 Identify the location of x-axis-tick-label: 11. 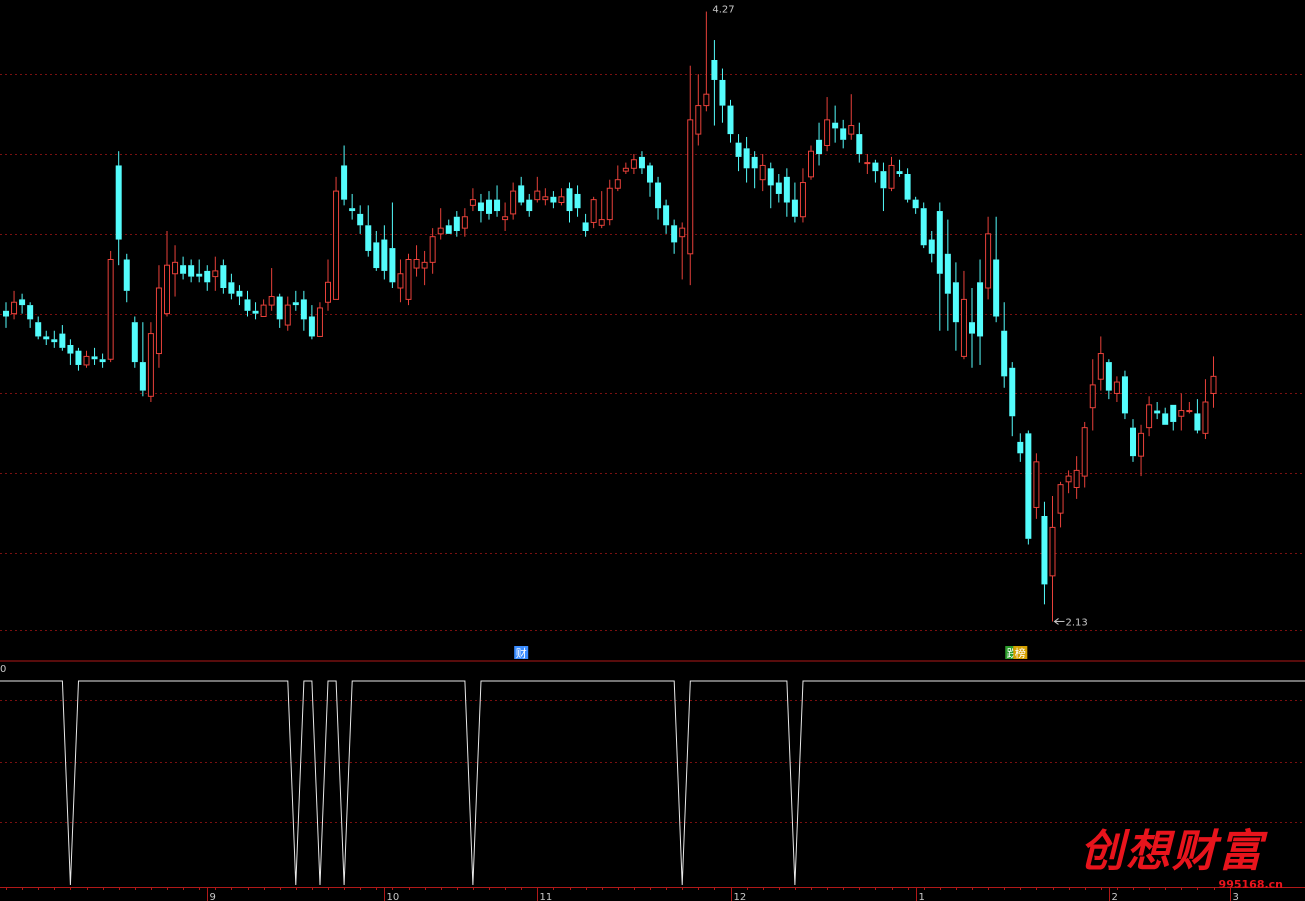
(546, 896).